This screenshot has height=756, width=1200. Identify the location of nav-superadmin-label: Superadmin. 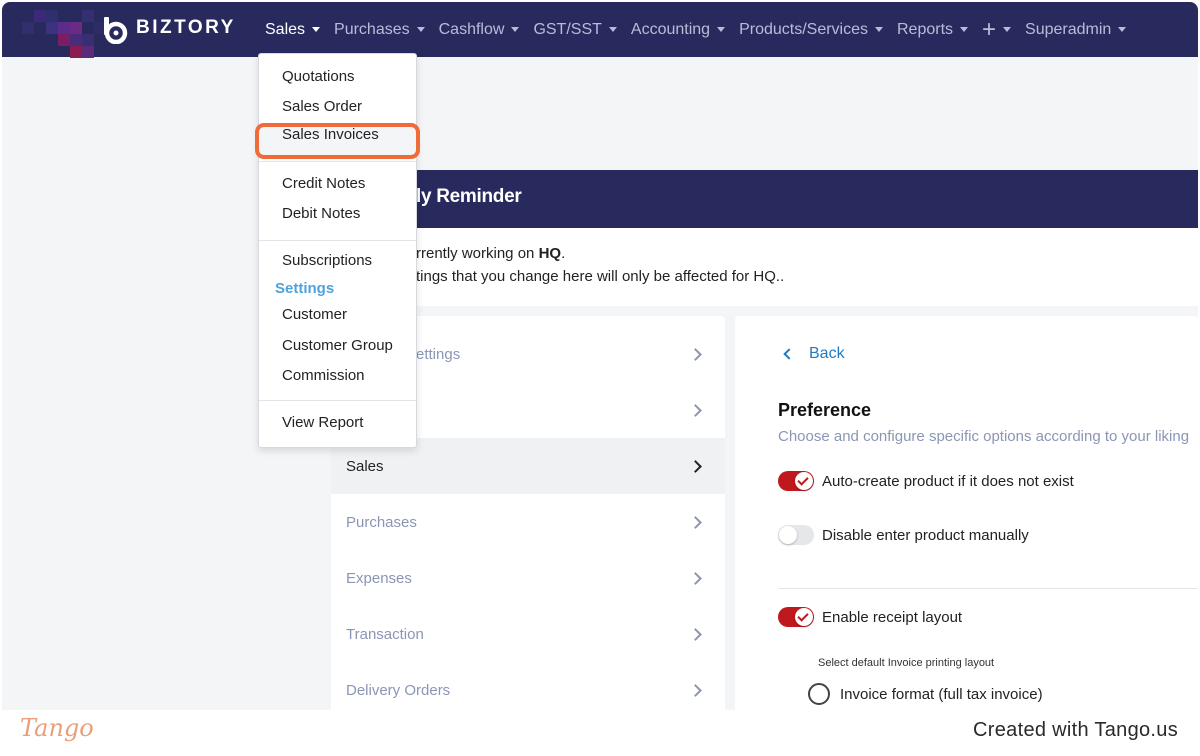
(1068, 29).